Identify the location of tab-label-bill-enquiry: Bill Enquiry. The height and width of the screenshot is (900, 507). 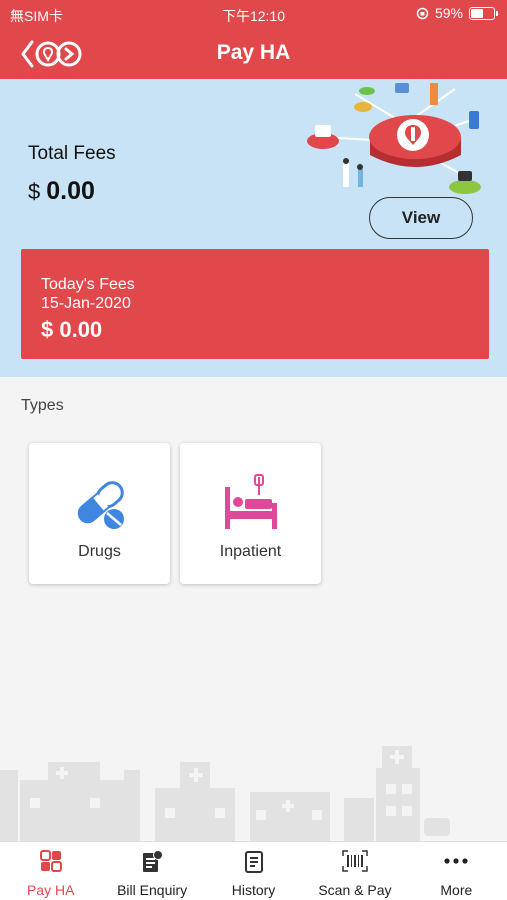
(152, 890).